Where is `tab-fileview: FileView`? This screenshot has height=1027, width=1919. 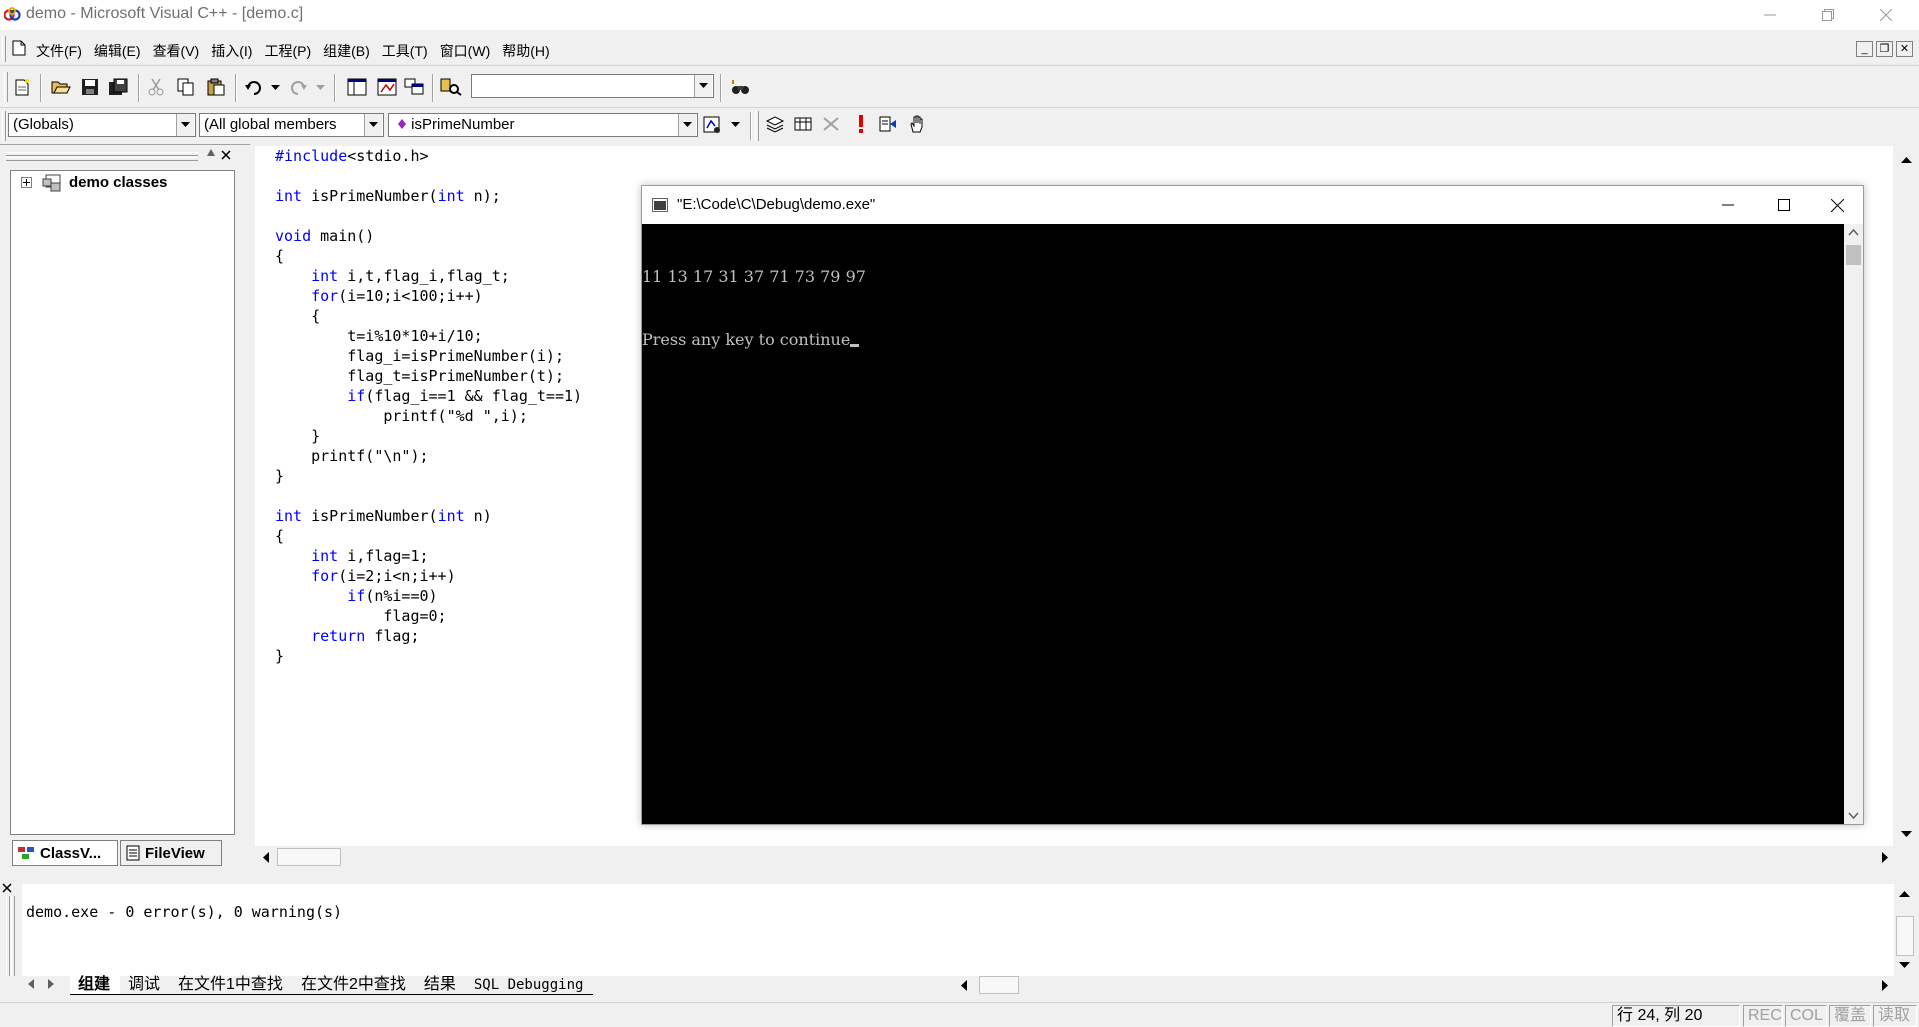 tab-fileview: FileView is located at coordinates (171, 853).